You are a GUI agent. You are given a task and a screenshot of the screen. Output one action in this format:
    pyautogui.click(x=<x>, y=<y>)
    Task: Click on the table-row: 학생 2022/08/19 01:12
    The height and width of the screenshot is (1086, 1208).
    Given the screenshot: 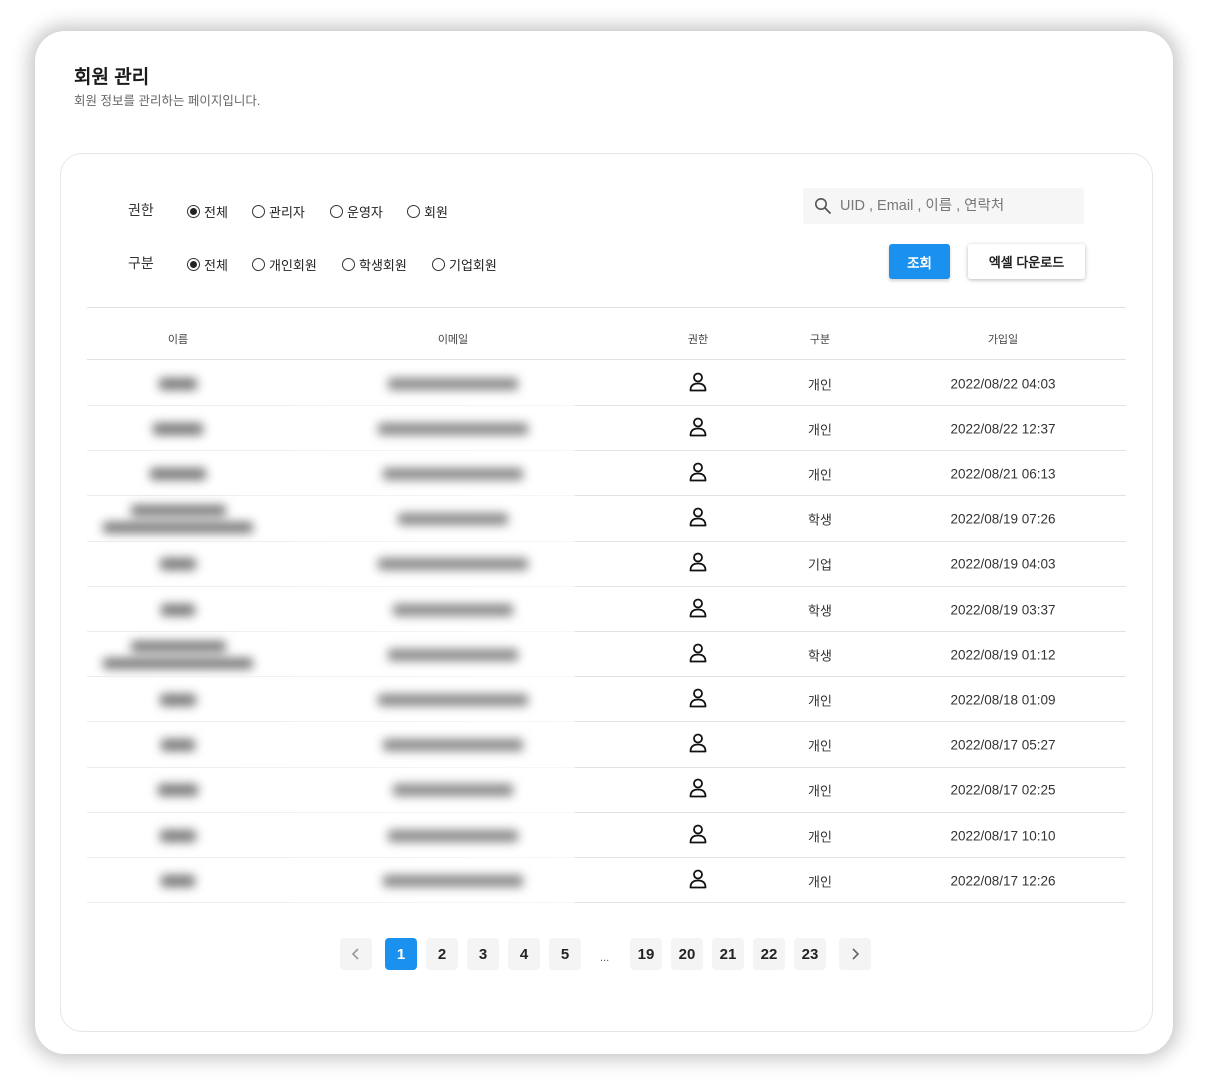 What is the action you would take?
    pyautogui.click(x=606, y=655)
    